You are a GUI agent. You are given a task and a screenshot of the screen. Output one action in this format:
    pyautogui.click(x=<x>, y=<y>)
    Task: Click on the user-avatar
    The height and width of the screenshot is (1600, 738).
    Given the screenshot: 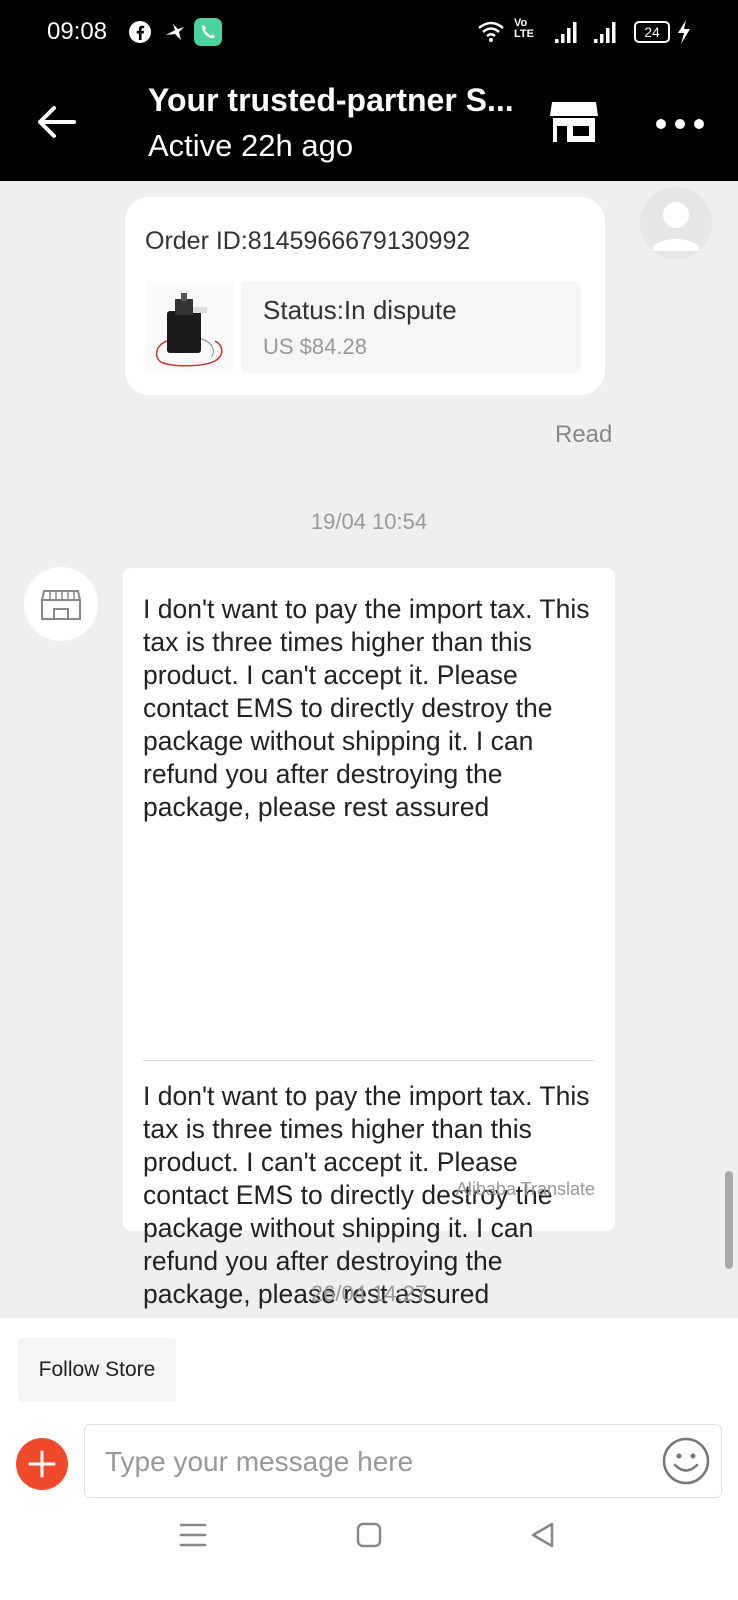 What is the action you would take?
    pyautogui.click(x=676, y=223)
    